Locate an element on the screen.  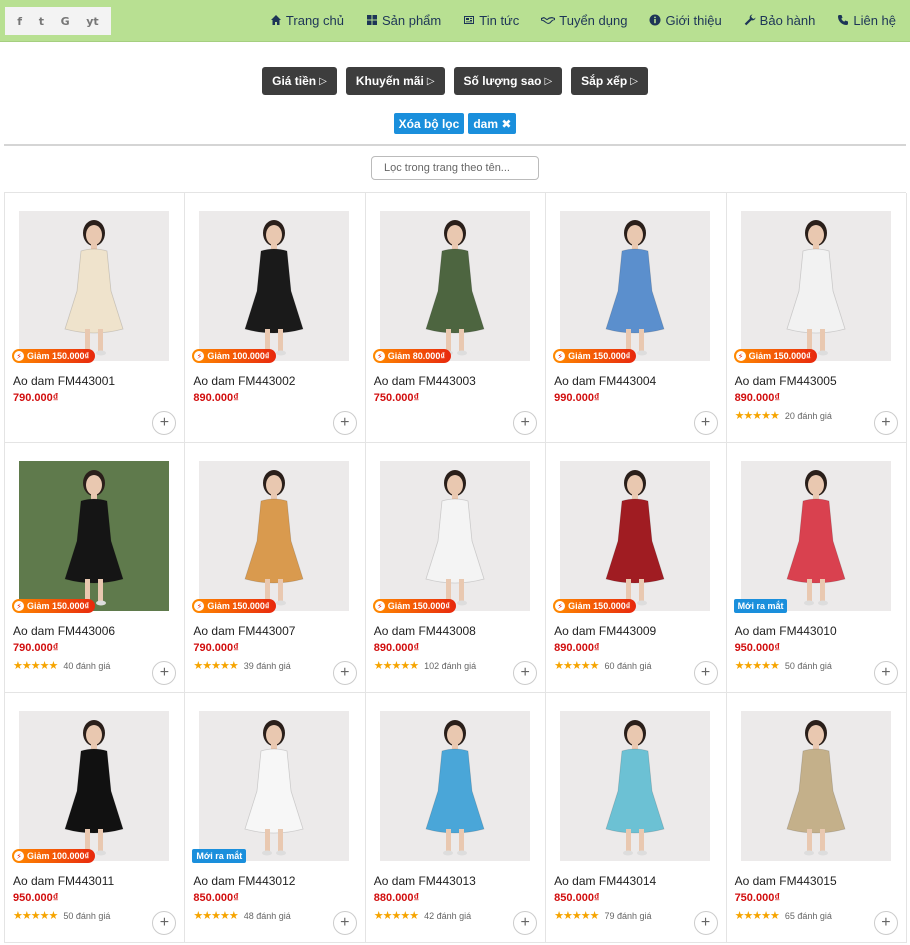
nav-item-products: Sản phẩm is located at coordinates (403, 20).